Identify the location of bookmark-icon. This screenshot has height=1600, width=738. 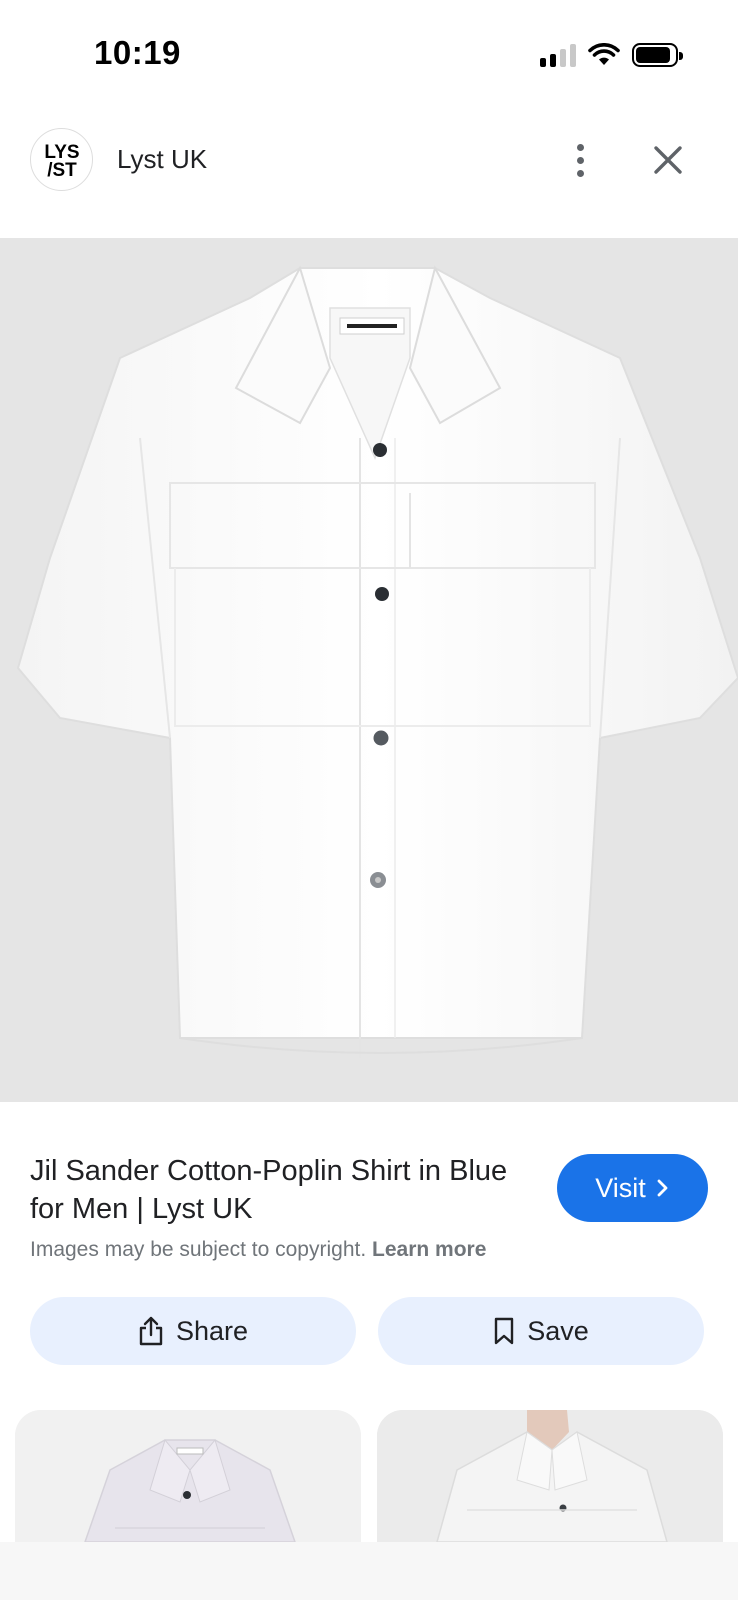
(504, 1331).